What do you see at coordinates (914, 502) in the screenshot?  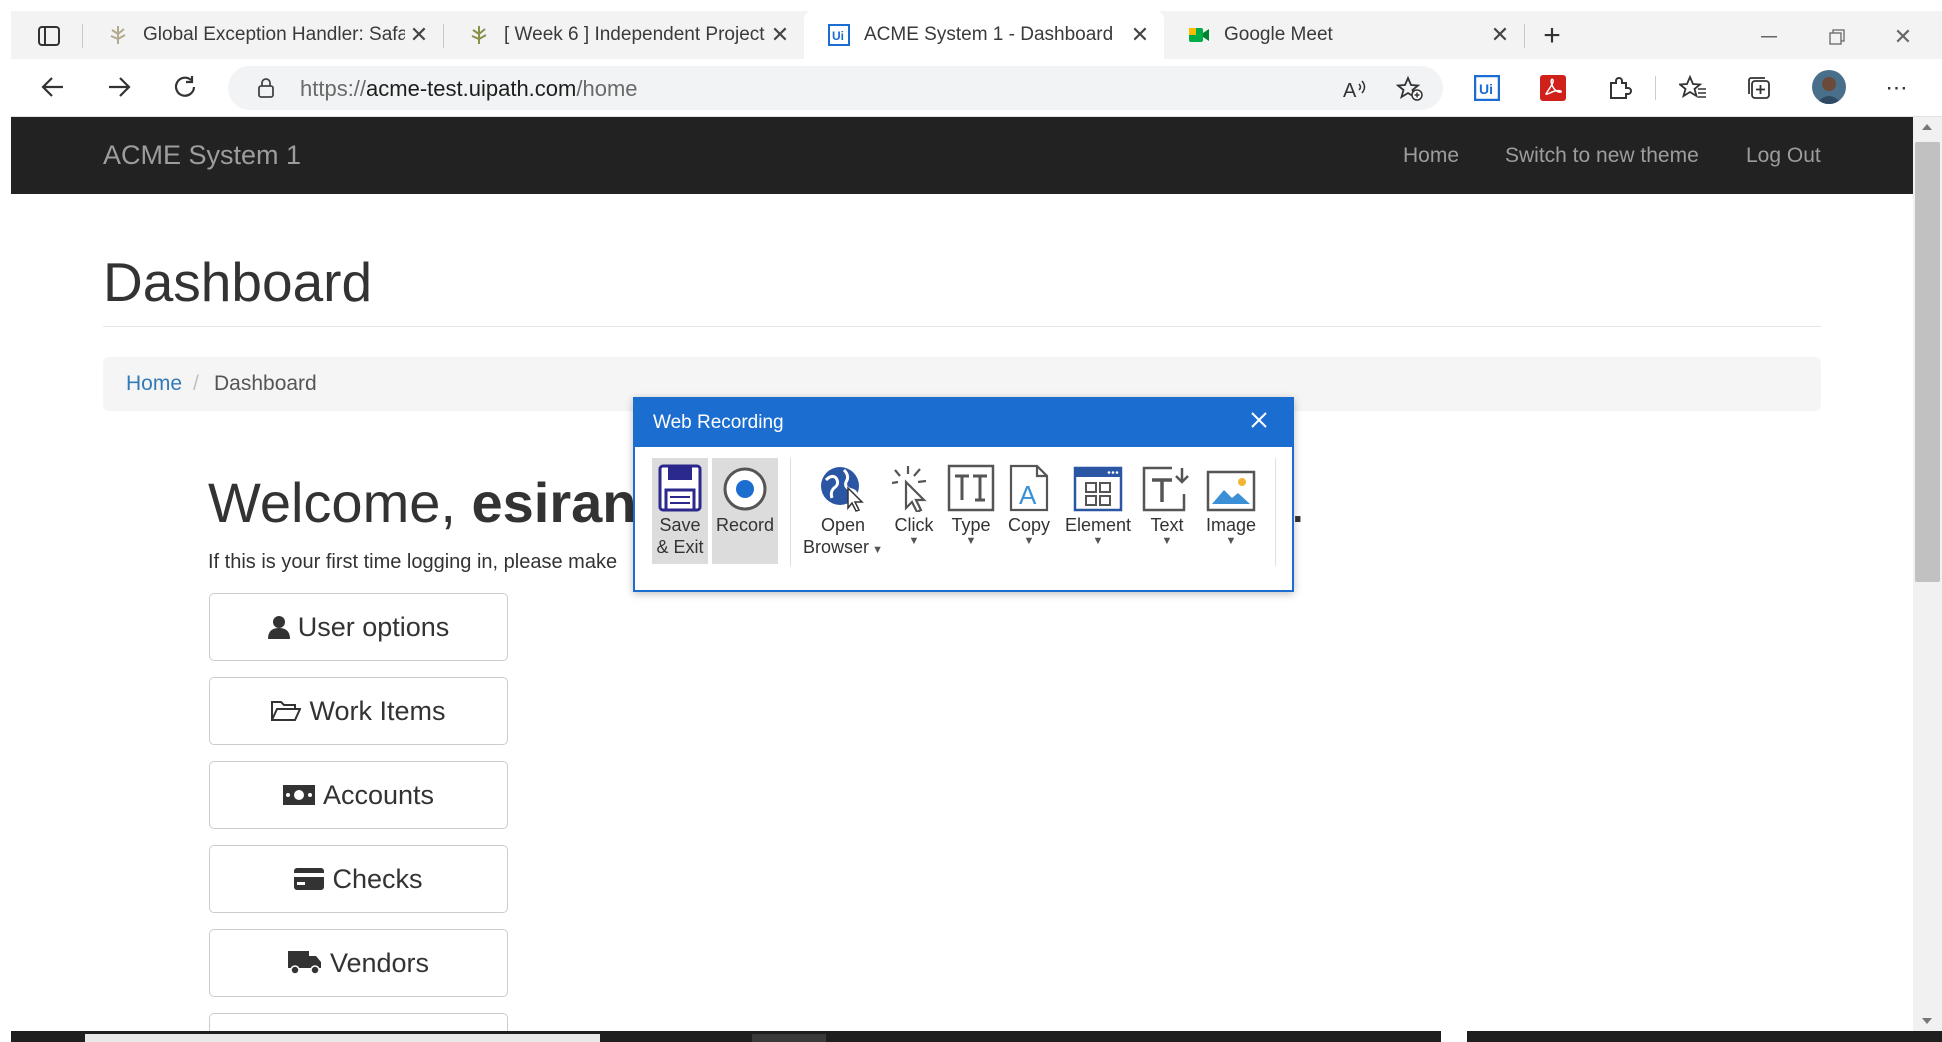 I see `click-button: Click ▼` at bounding box center [914, 502].